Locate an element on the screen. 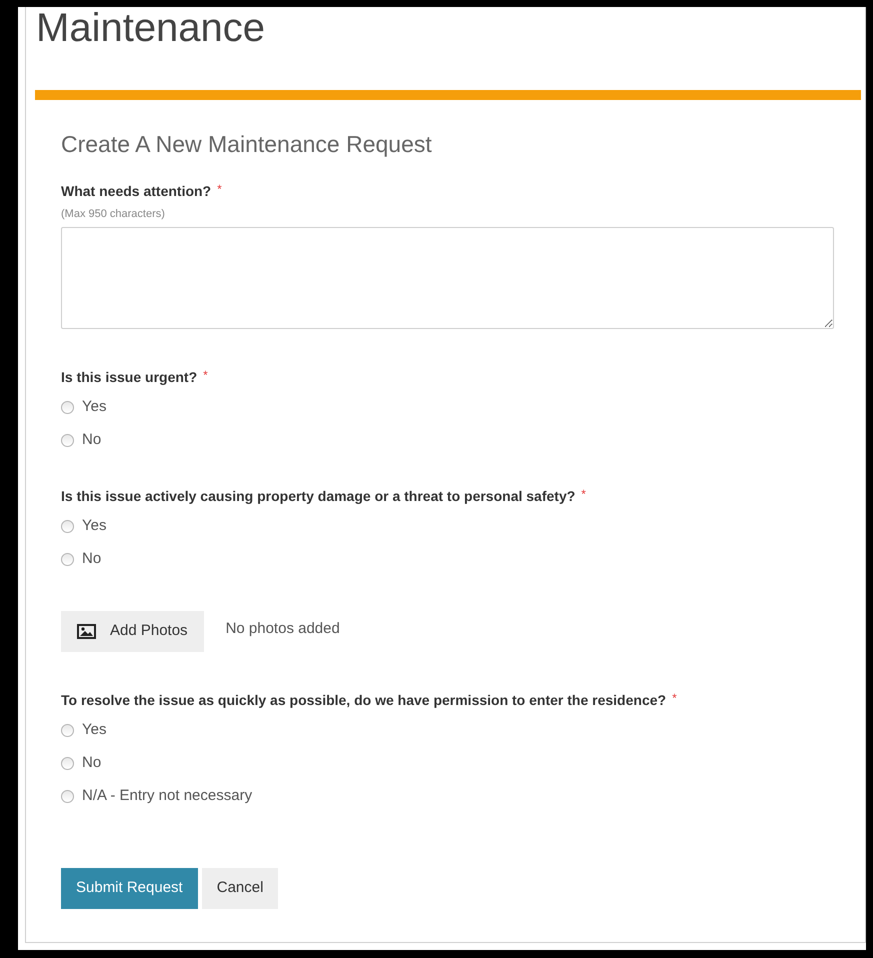 This screenshot has width=873, height=958. field-label: Is this issue urgent? is located at coordinates (129, 377).